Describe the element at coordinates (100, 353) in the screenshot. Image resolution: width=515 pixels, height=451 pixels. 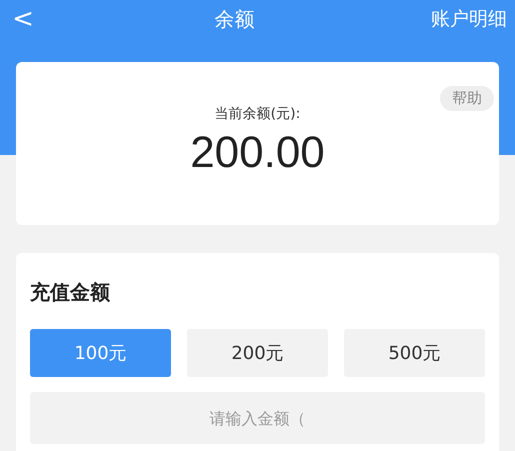
I see `amount-option: 100元` at that location.